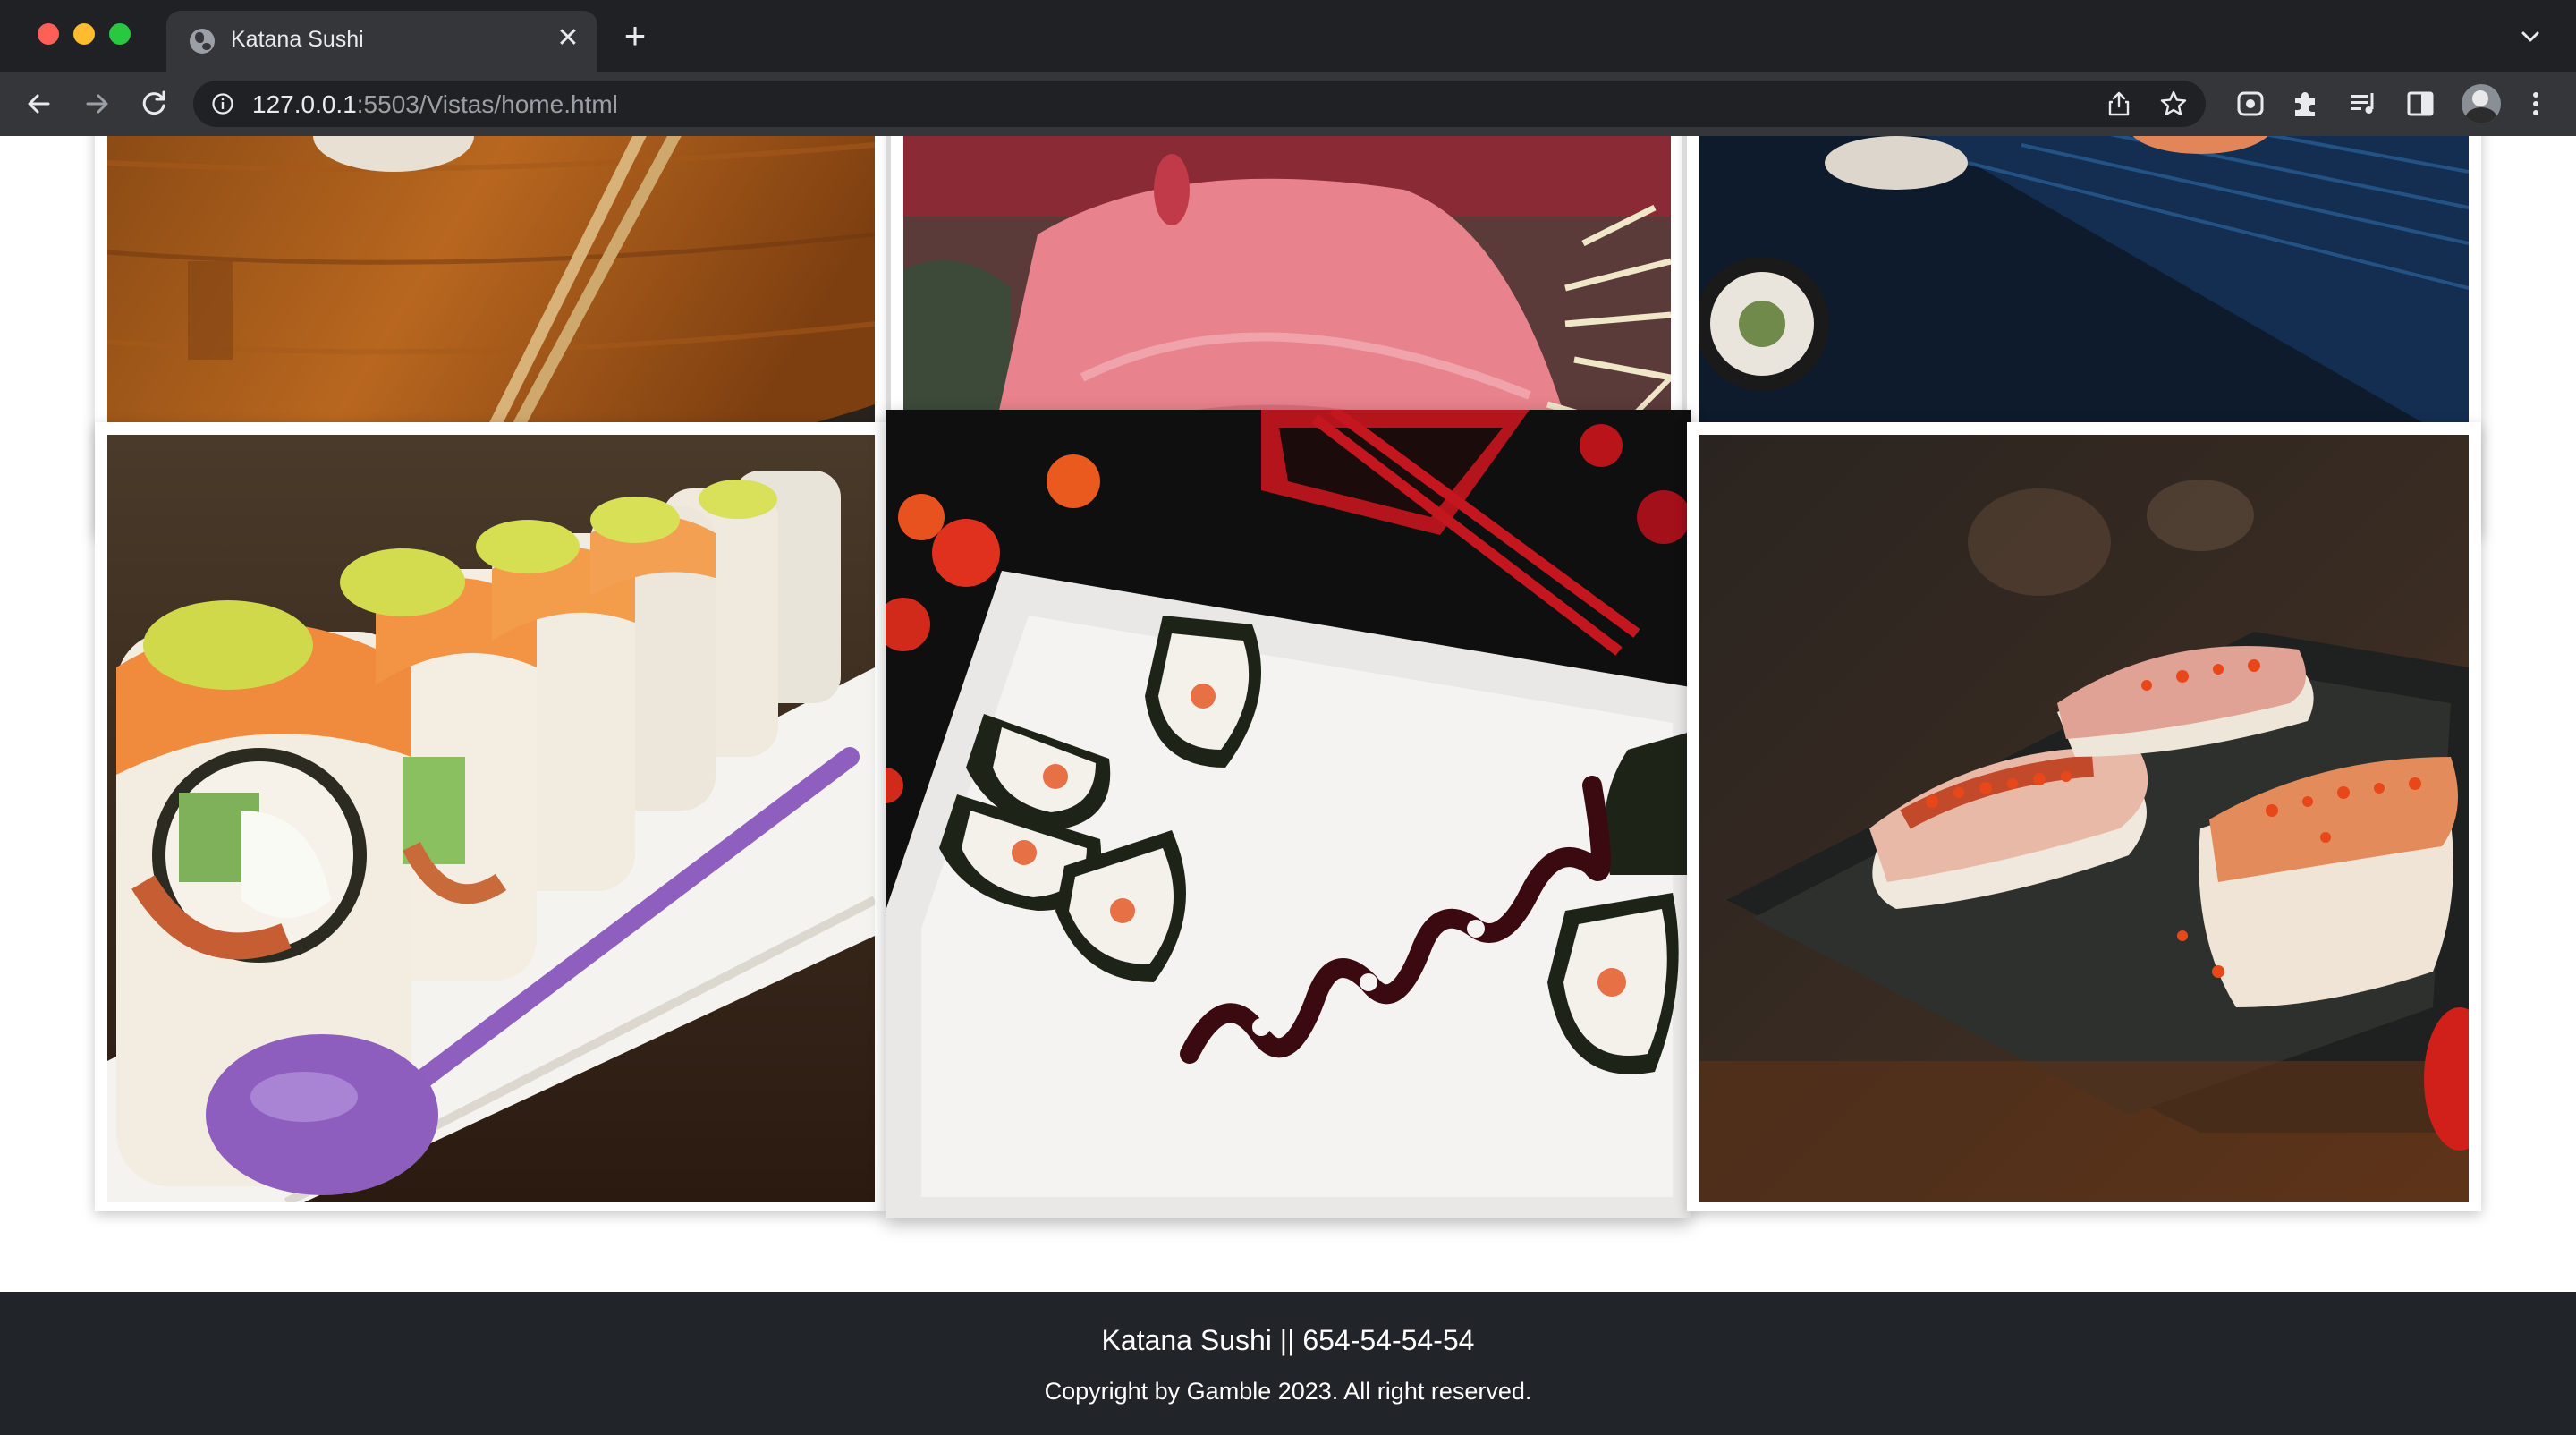 The image size is (2576, 1435). Describe the element at coordinates (2481, 103) in the screenshot. I see `profile-avatar` at that location.